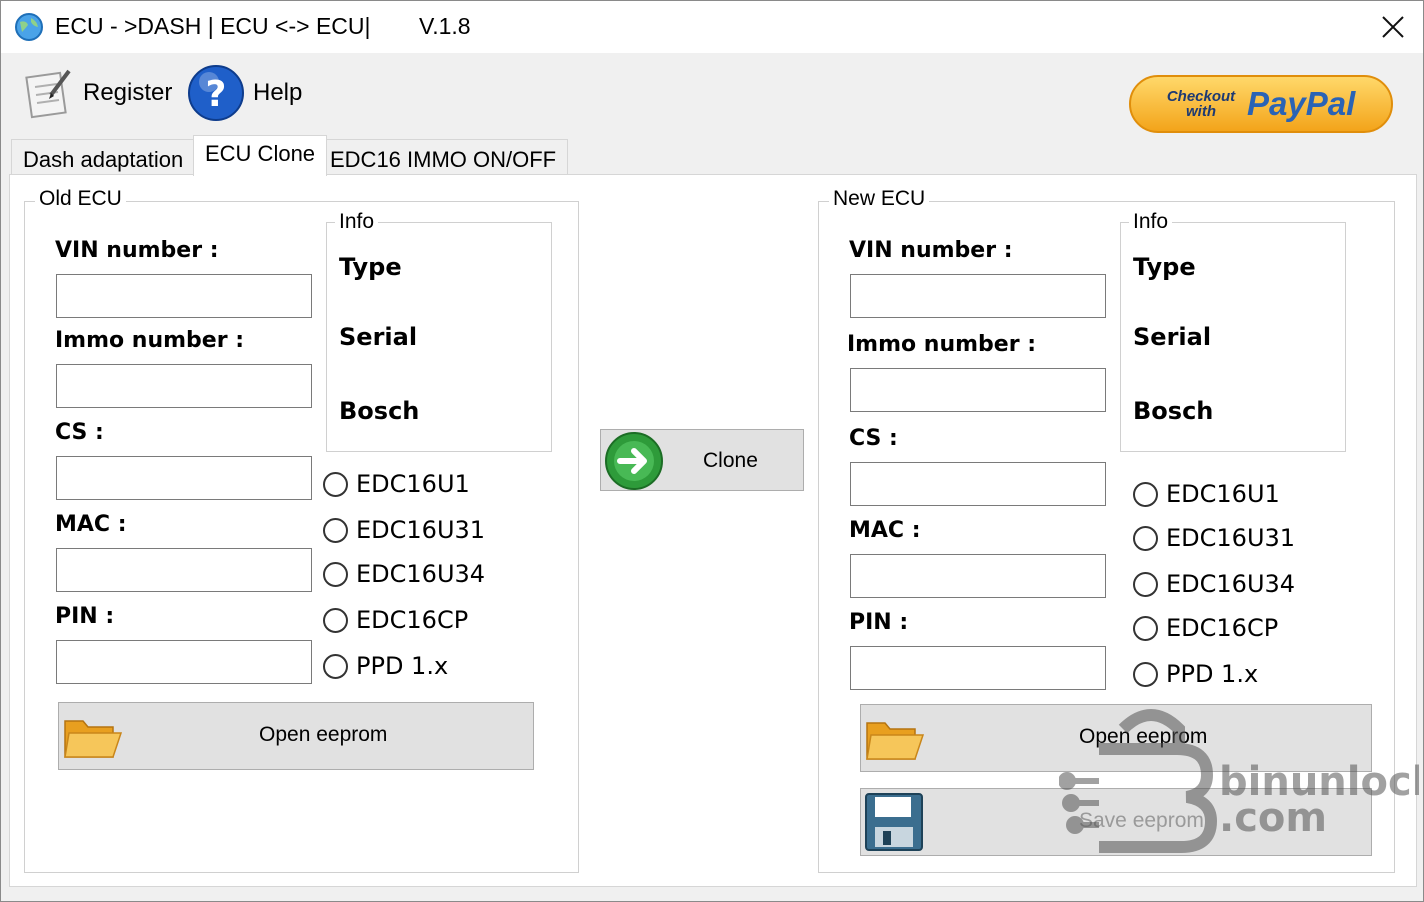 The image size is (1424, 902). I want to click on old-radio-edc16cp: EDC16CP, so click(395, 620).